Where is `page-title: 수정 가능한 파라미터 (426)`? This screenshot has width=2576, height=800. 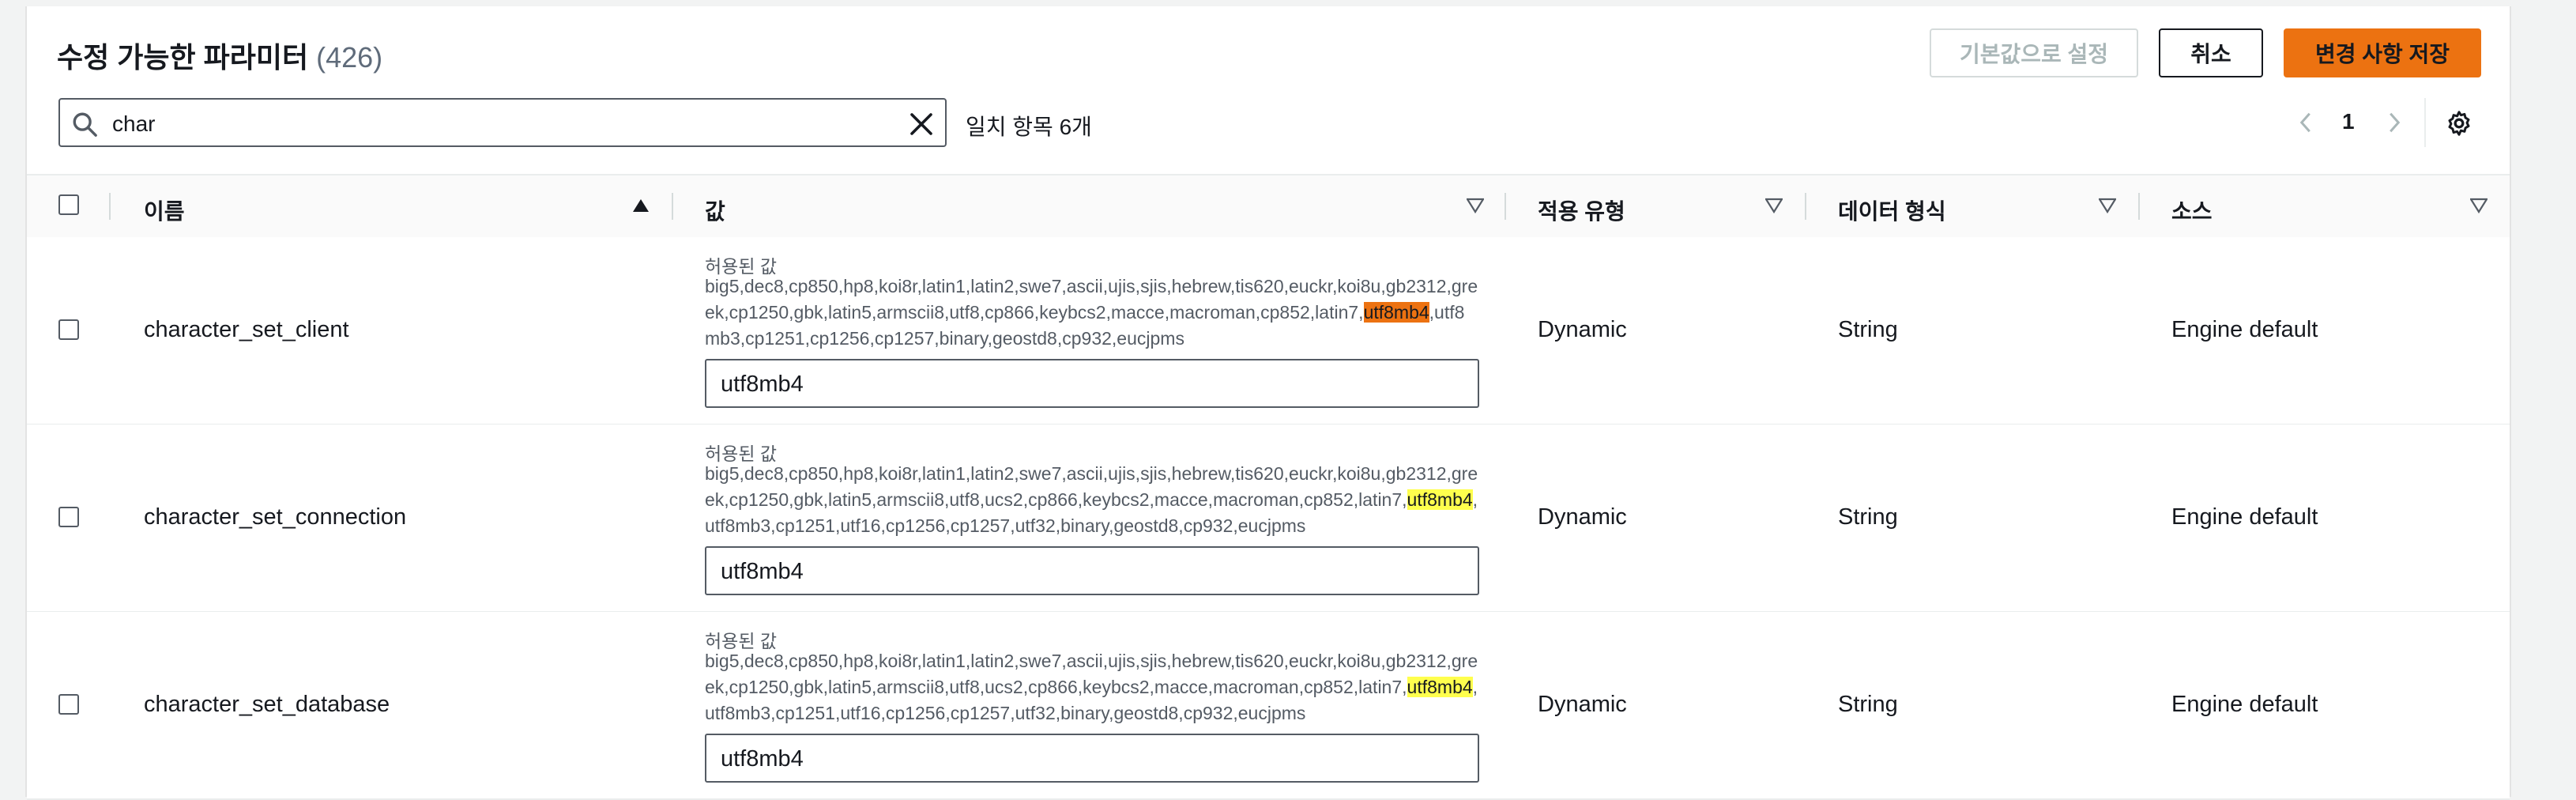 page-title: 수정 가능한 파라미터 (426) is located at coordinates (219, 55).